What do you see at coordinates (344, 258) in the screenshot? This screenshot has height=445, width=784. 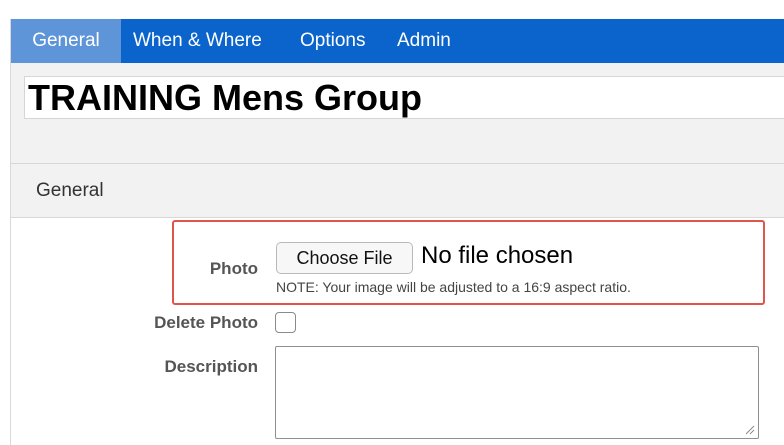 I see `choose-file-button: Choose File` at bounding box center [344, 258].